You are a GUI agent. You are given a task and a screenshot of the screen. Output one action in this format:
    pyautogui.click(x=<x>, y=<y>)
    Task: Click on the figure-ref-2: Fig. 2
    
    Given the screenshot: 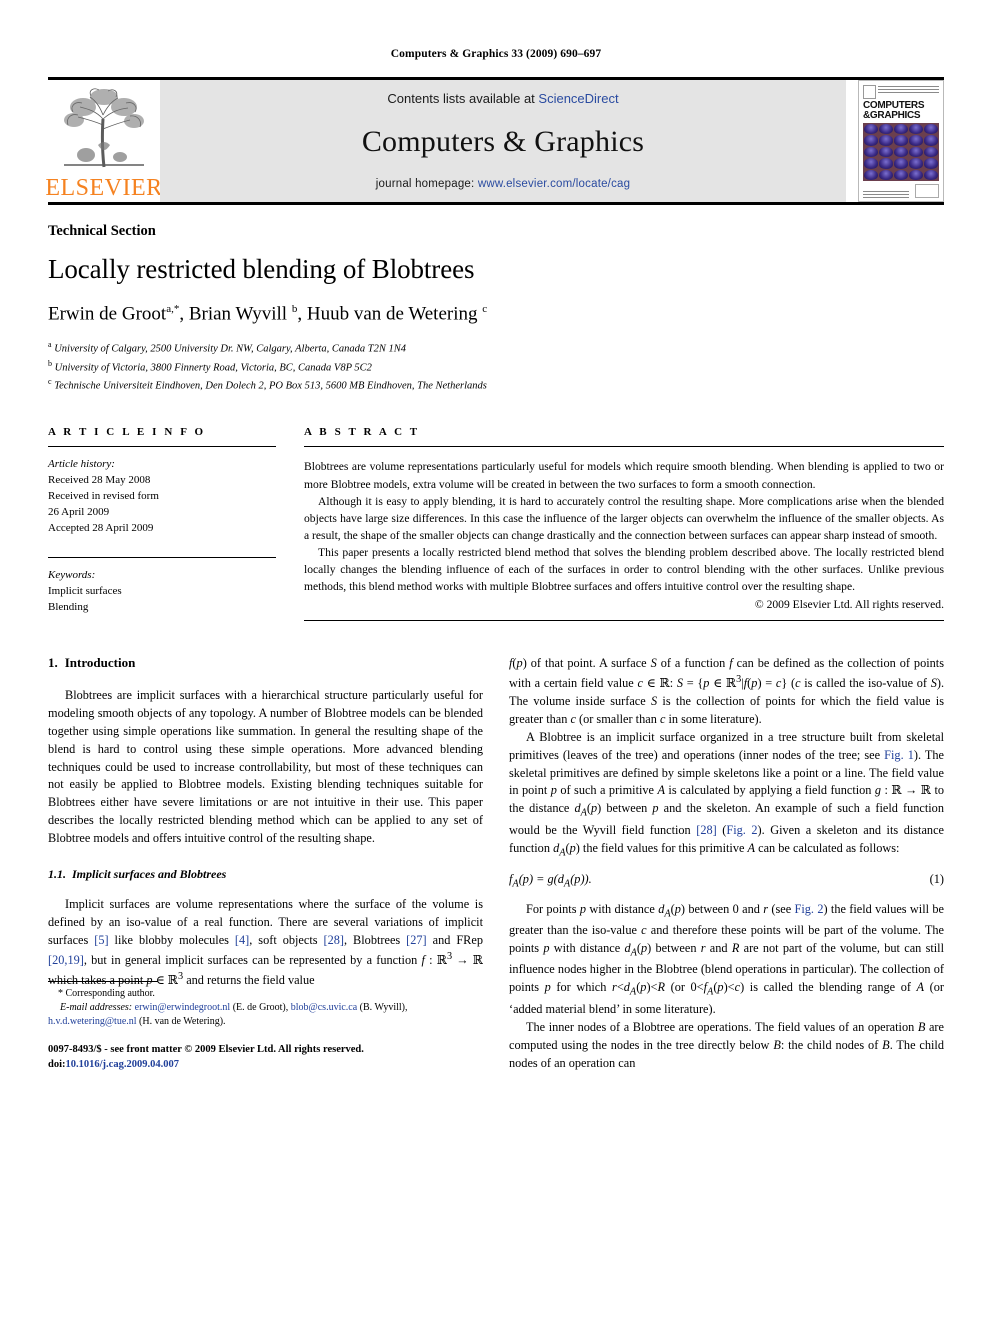 What is the action you would take?
    pyautogui.click(x=741, y=830)
    